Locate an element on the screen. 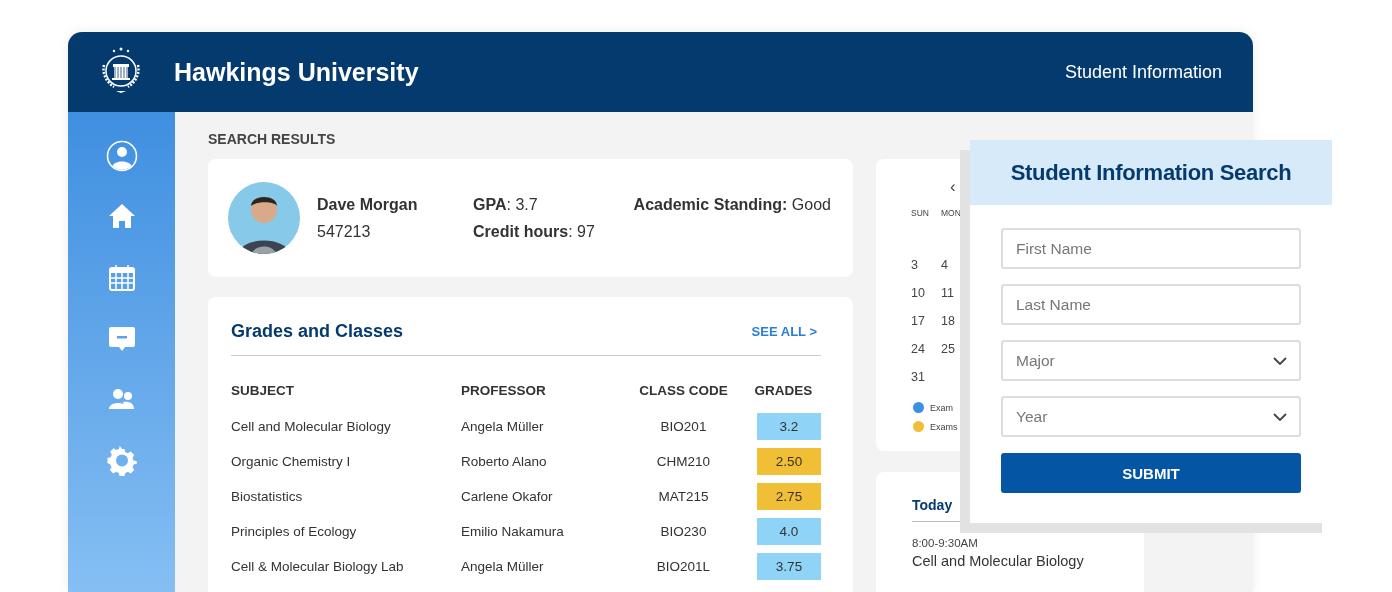 Image resolution: width=1392 pixels, height=592 pixels. grade-badge: 3.75 is located at coordinates (789, 566).